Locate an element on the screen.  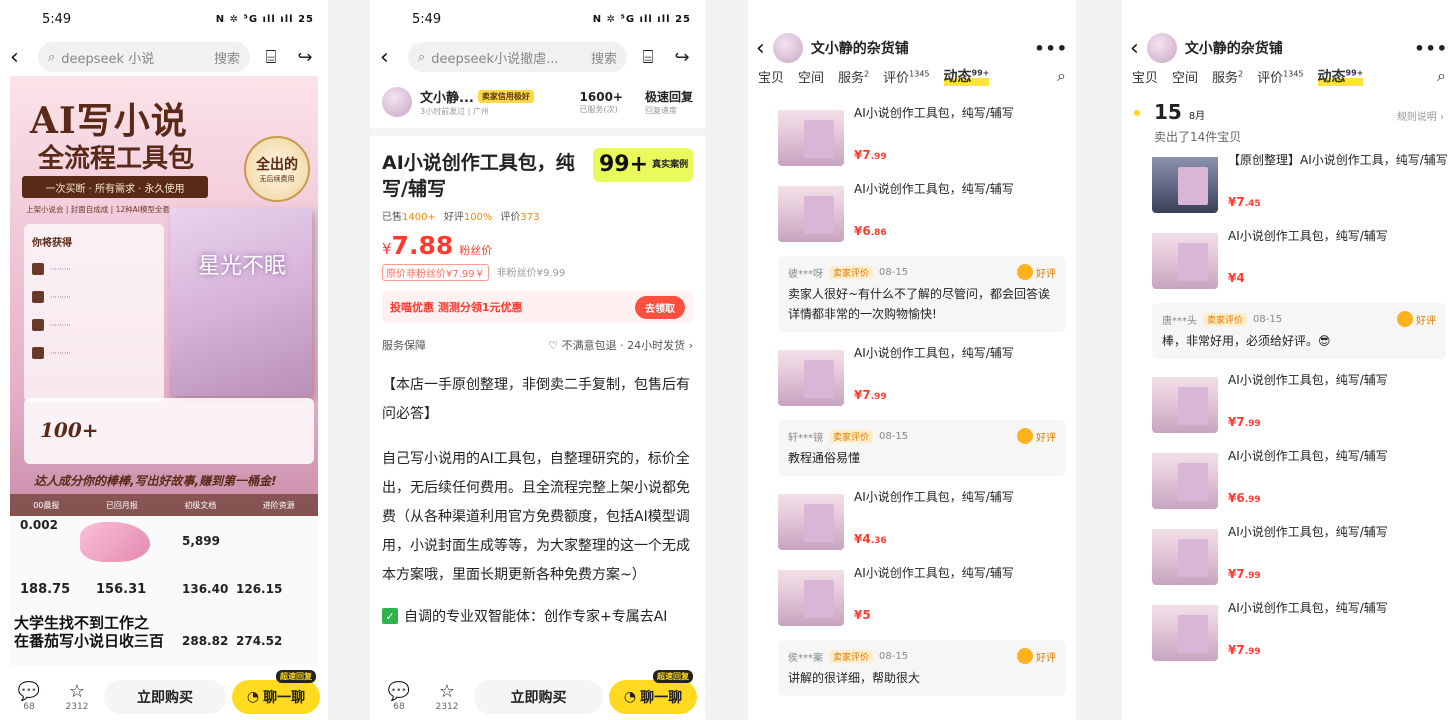
poster-footer: 00晨报 已回月报 初级文档 进阶资源 is located at coordinates (164, 505).